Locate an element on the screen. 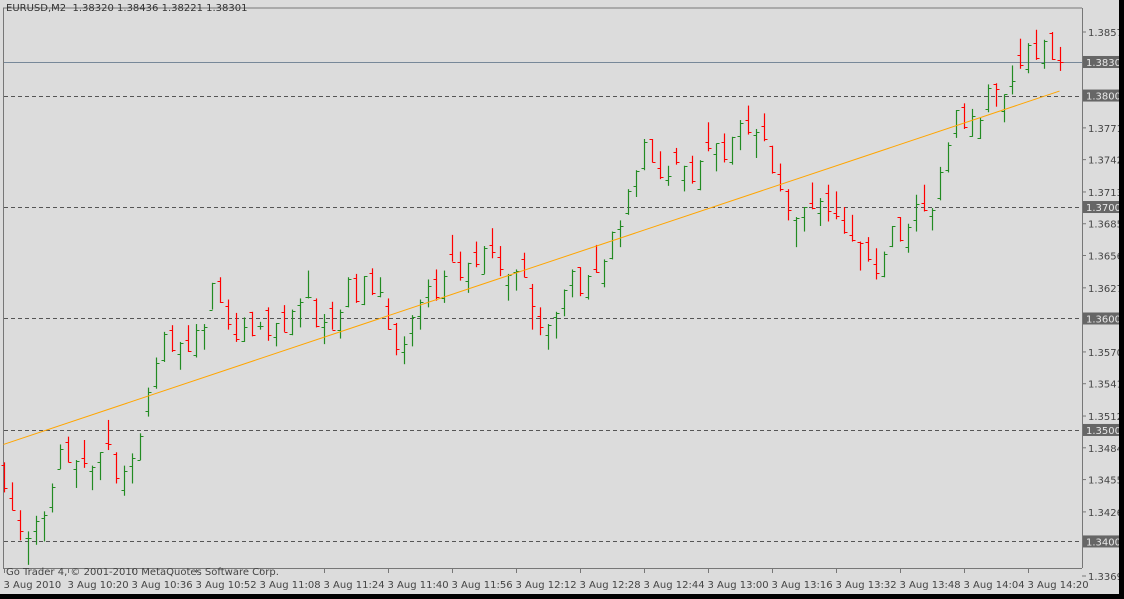  time-label: 3 Aug 11:40 is located at coordinates (418, 585).